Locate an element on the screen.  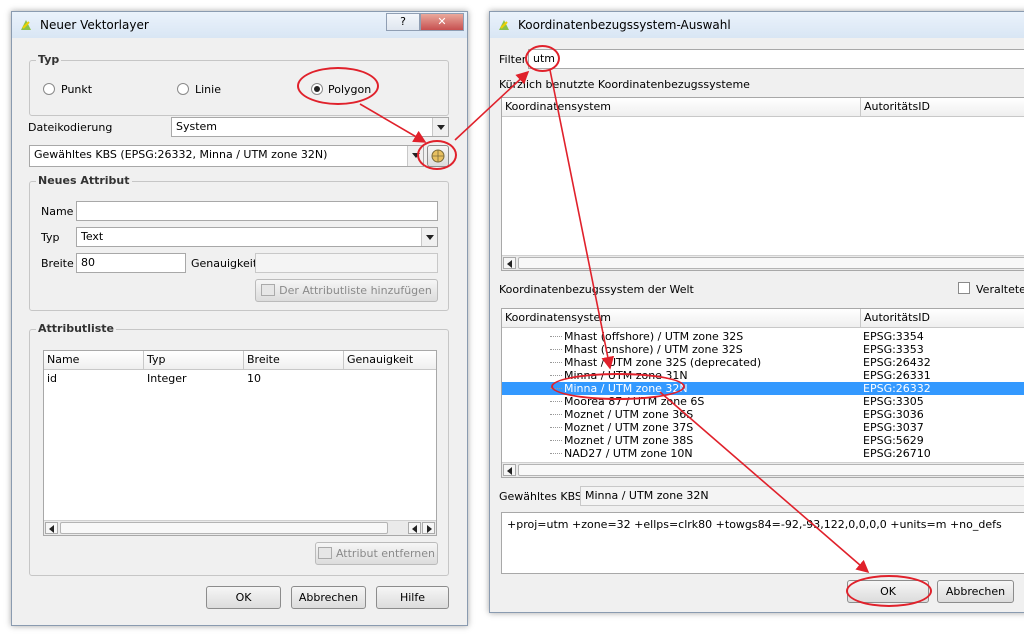
attr-type-select: Text is located at coordinates (257, 237).